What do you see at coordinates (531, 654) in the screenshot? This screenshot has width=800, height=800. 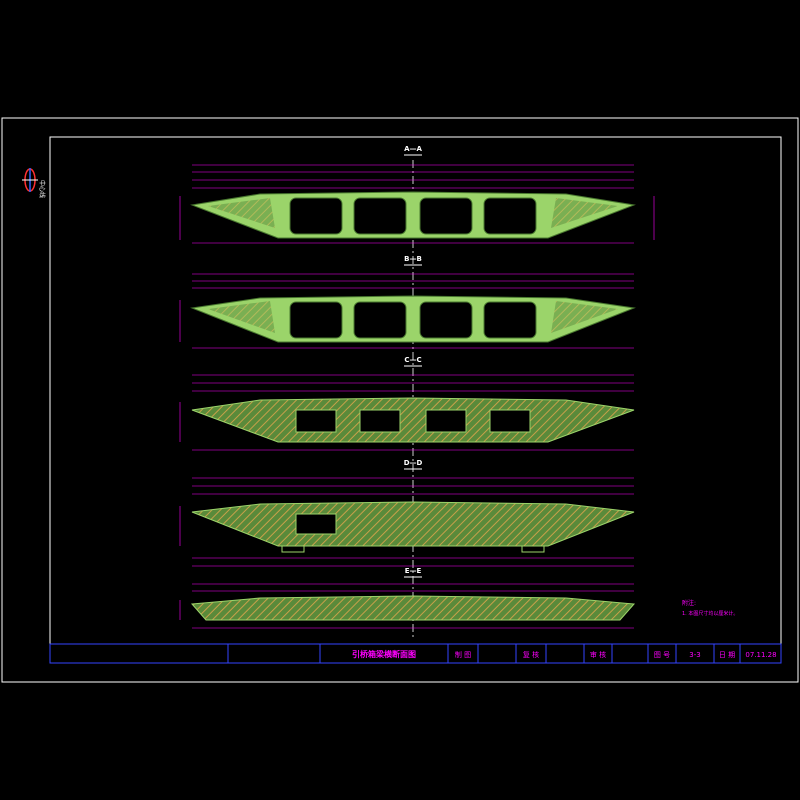 I see `check-label: 复 核` at bounding box center [531, 654].